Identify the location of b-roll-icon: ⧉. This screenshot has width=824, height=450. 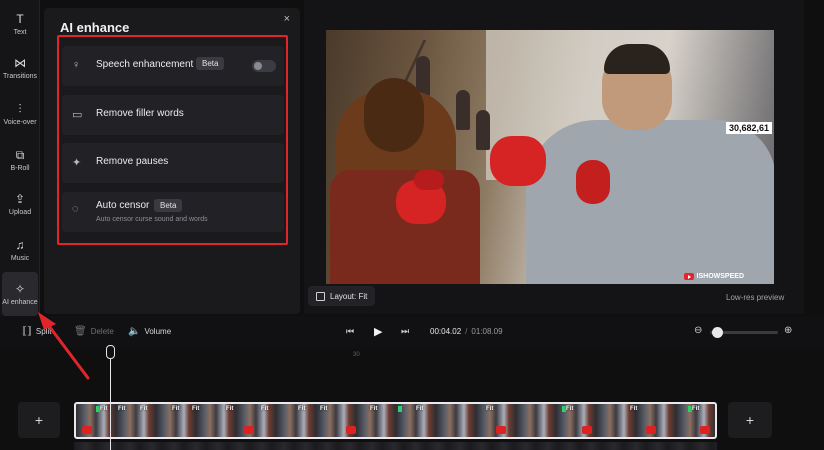
(20, 155).